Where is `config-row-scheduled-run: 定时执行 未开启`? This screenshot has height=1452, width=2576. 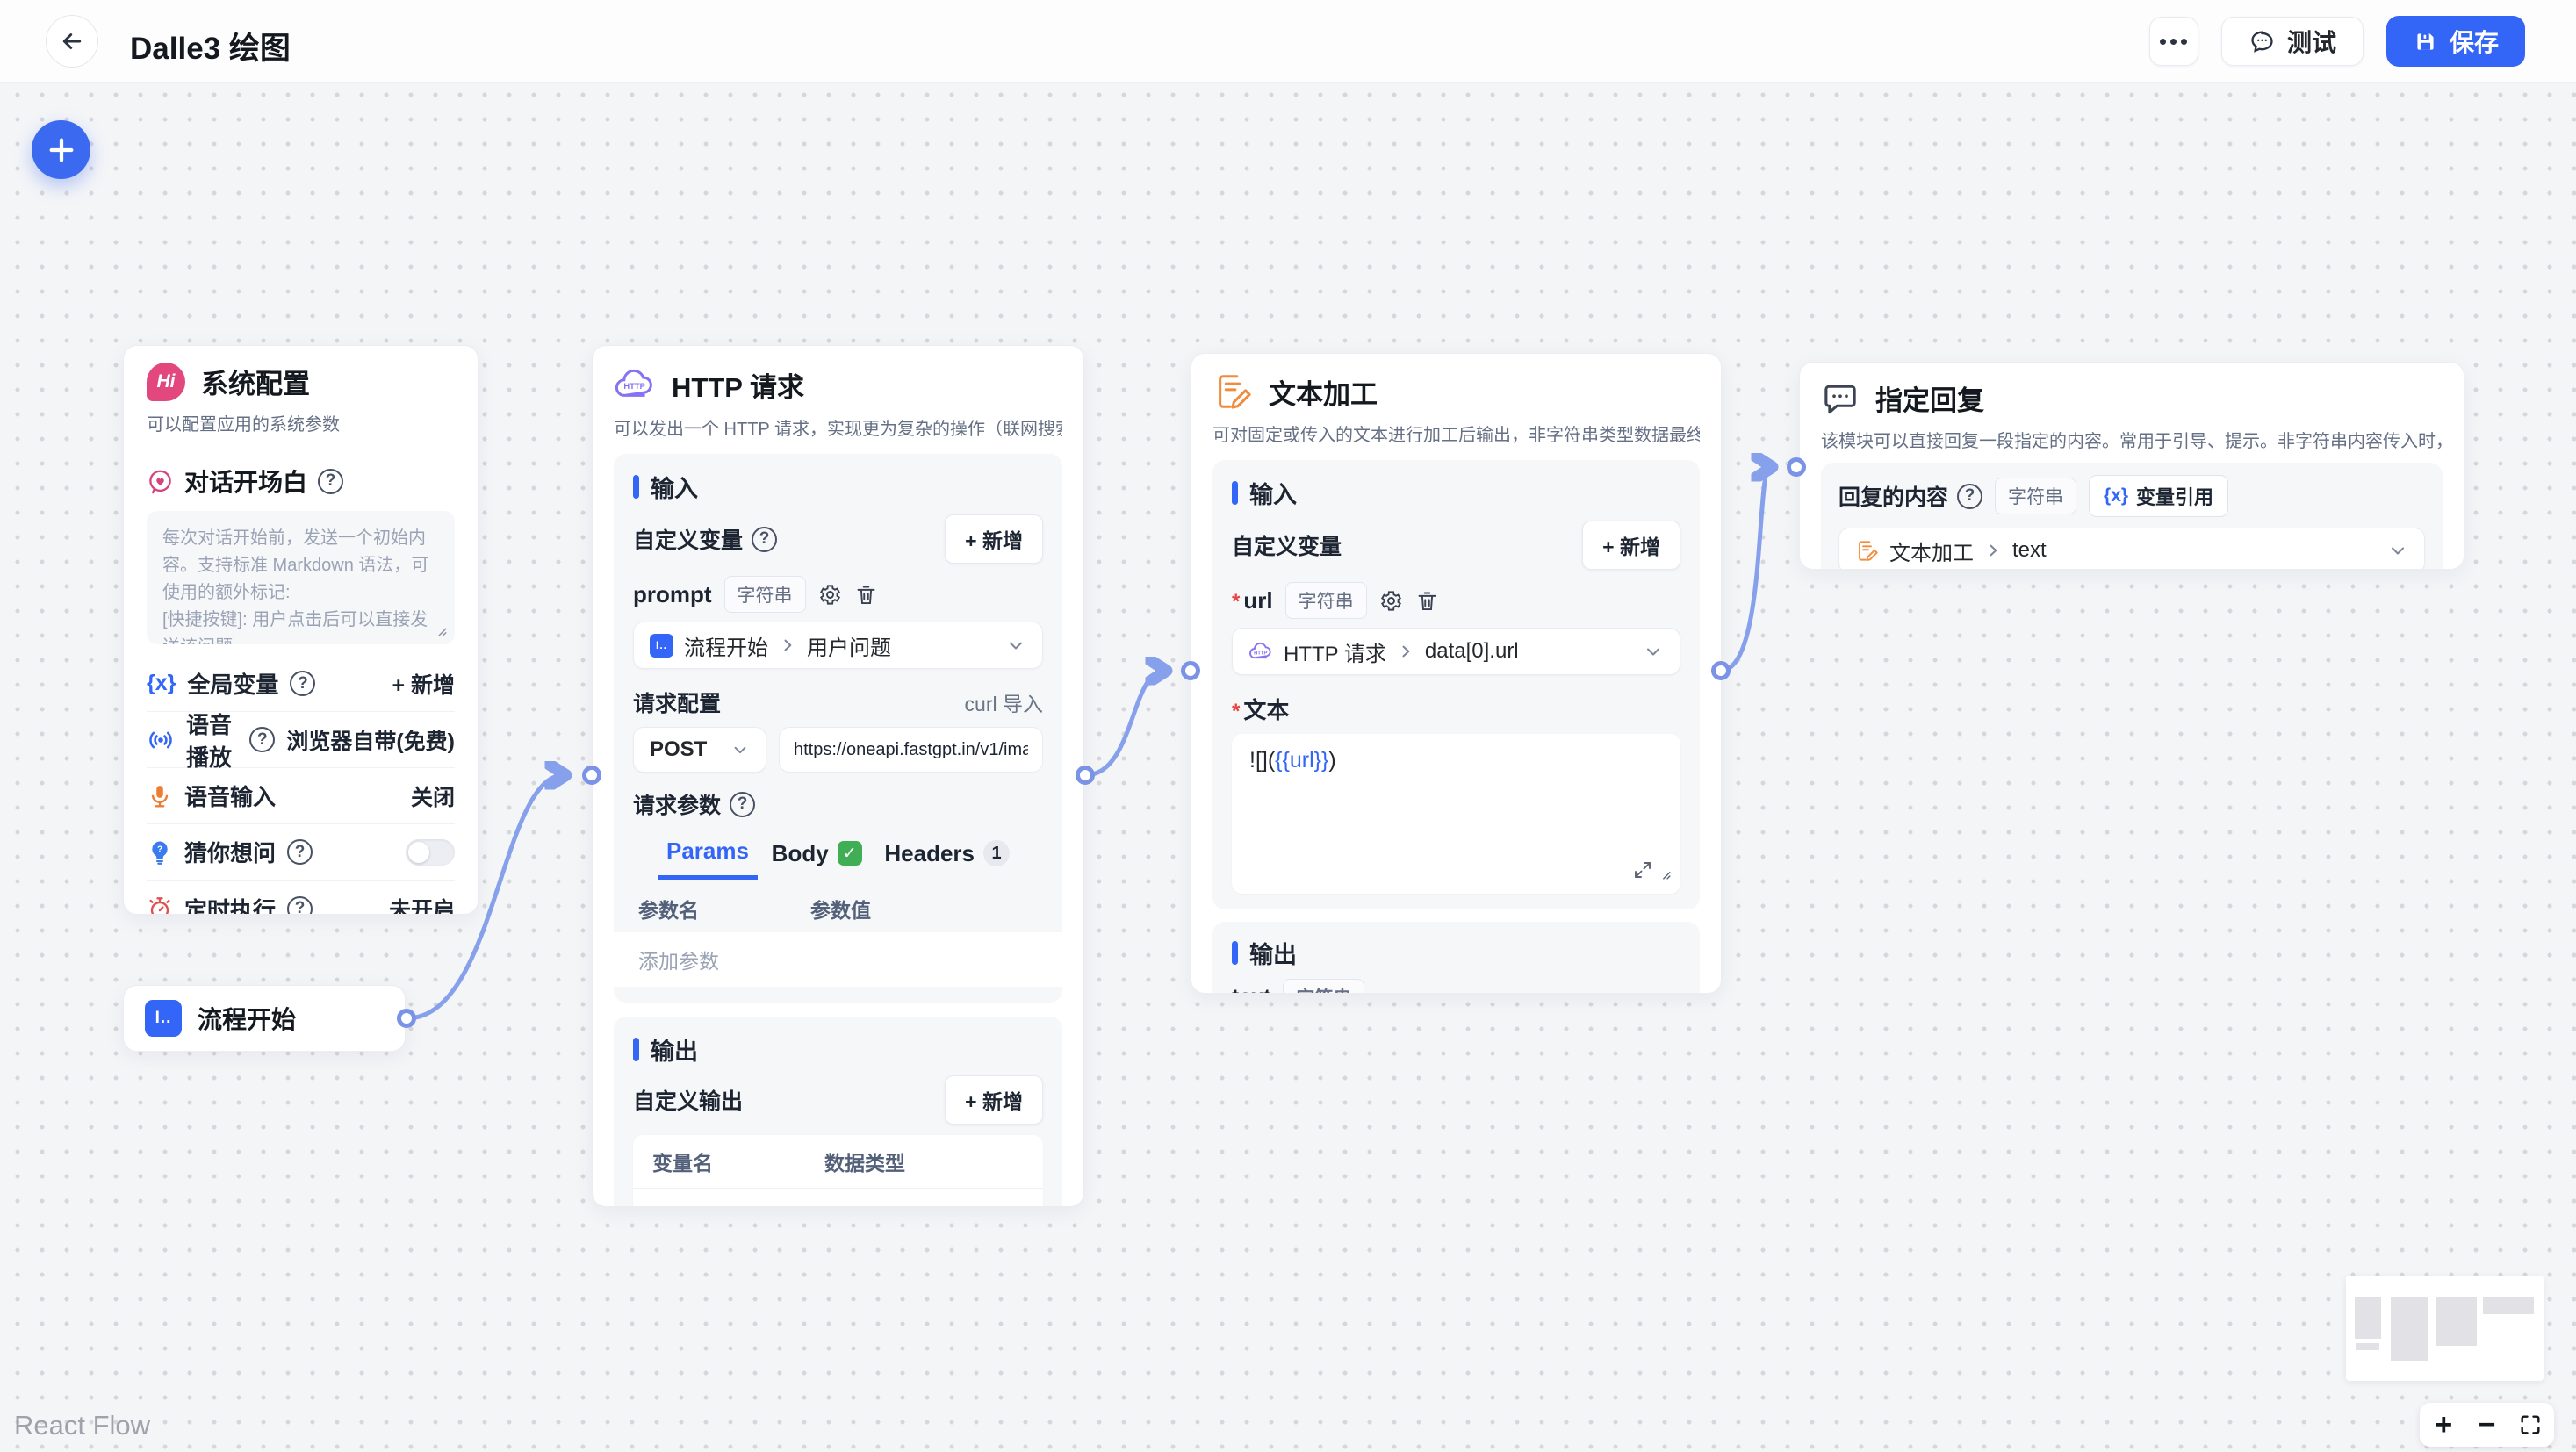
config-row-scheduled-run: 定时执行 未开启 is located at coordinates (301, 898).